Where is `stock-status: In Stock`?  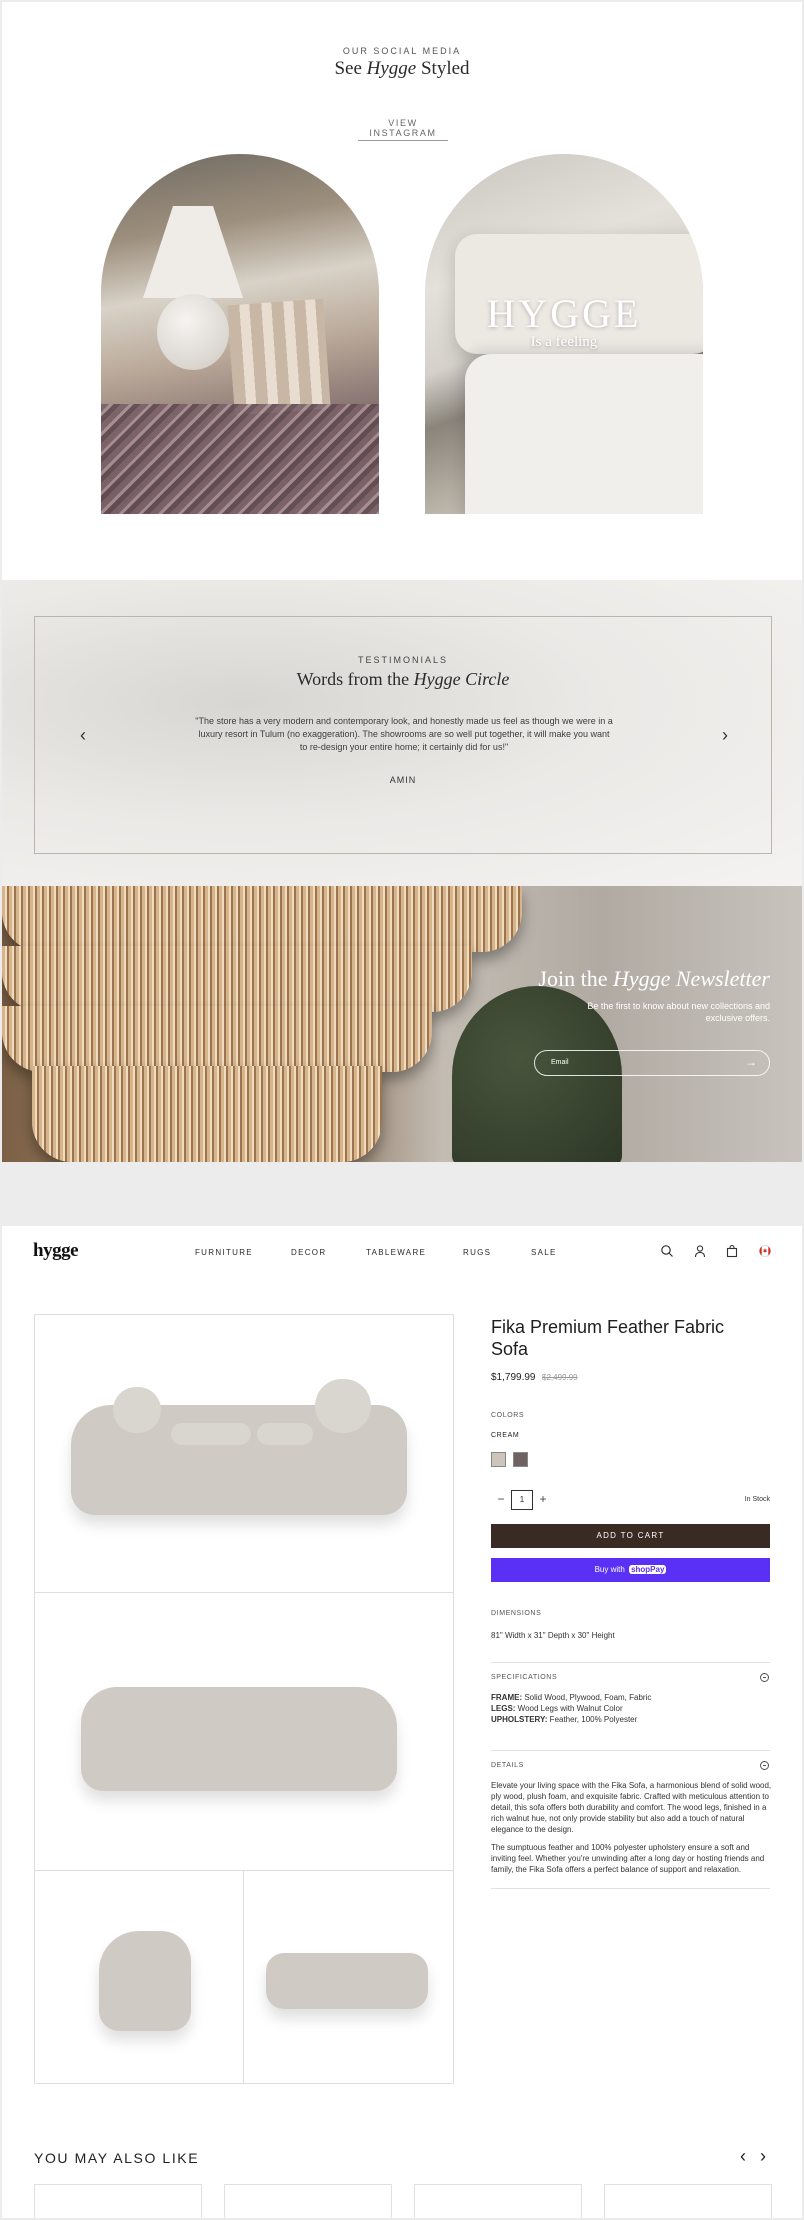
stock-status: In Stock is located at coordinates (757, 1499).